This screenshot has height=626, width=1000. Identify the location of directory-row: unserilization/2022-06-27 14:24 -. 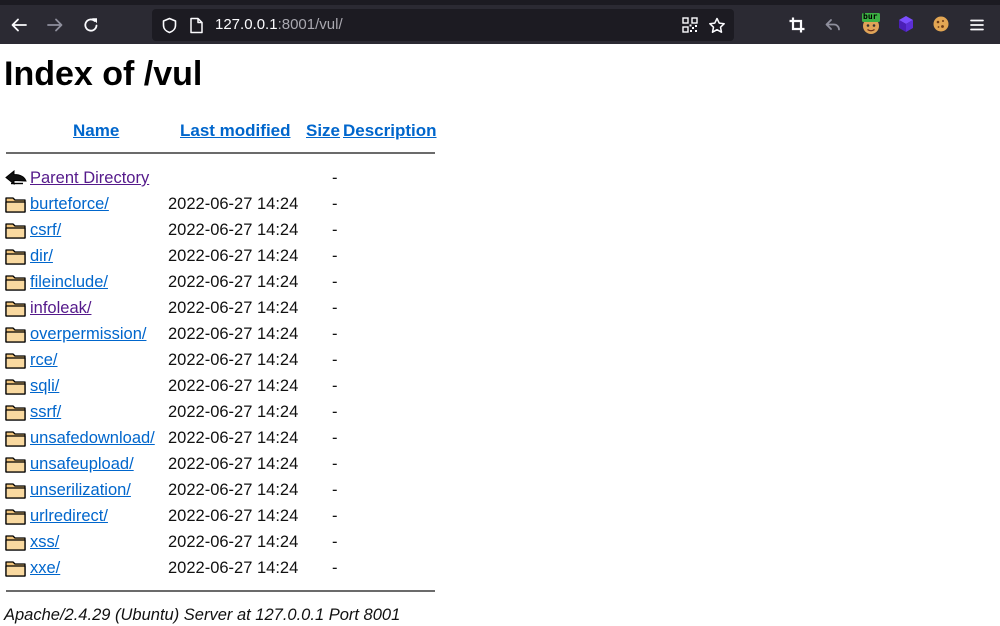
(220, 491).